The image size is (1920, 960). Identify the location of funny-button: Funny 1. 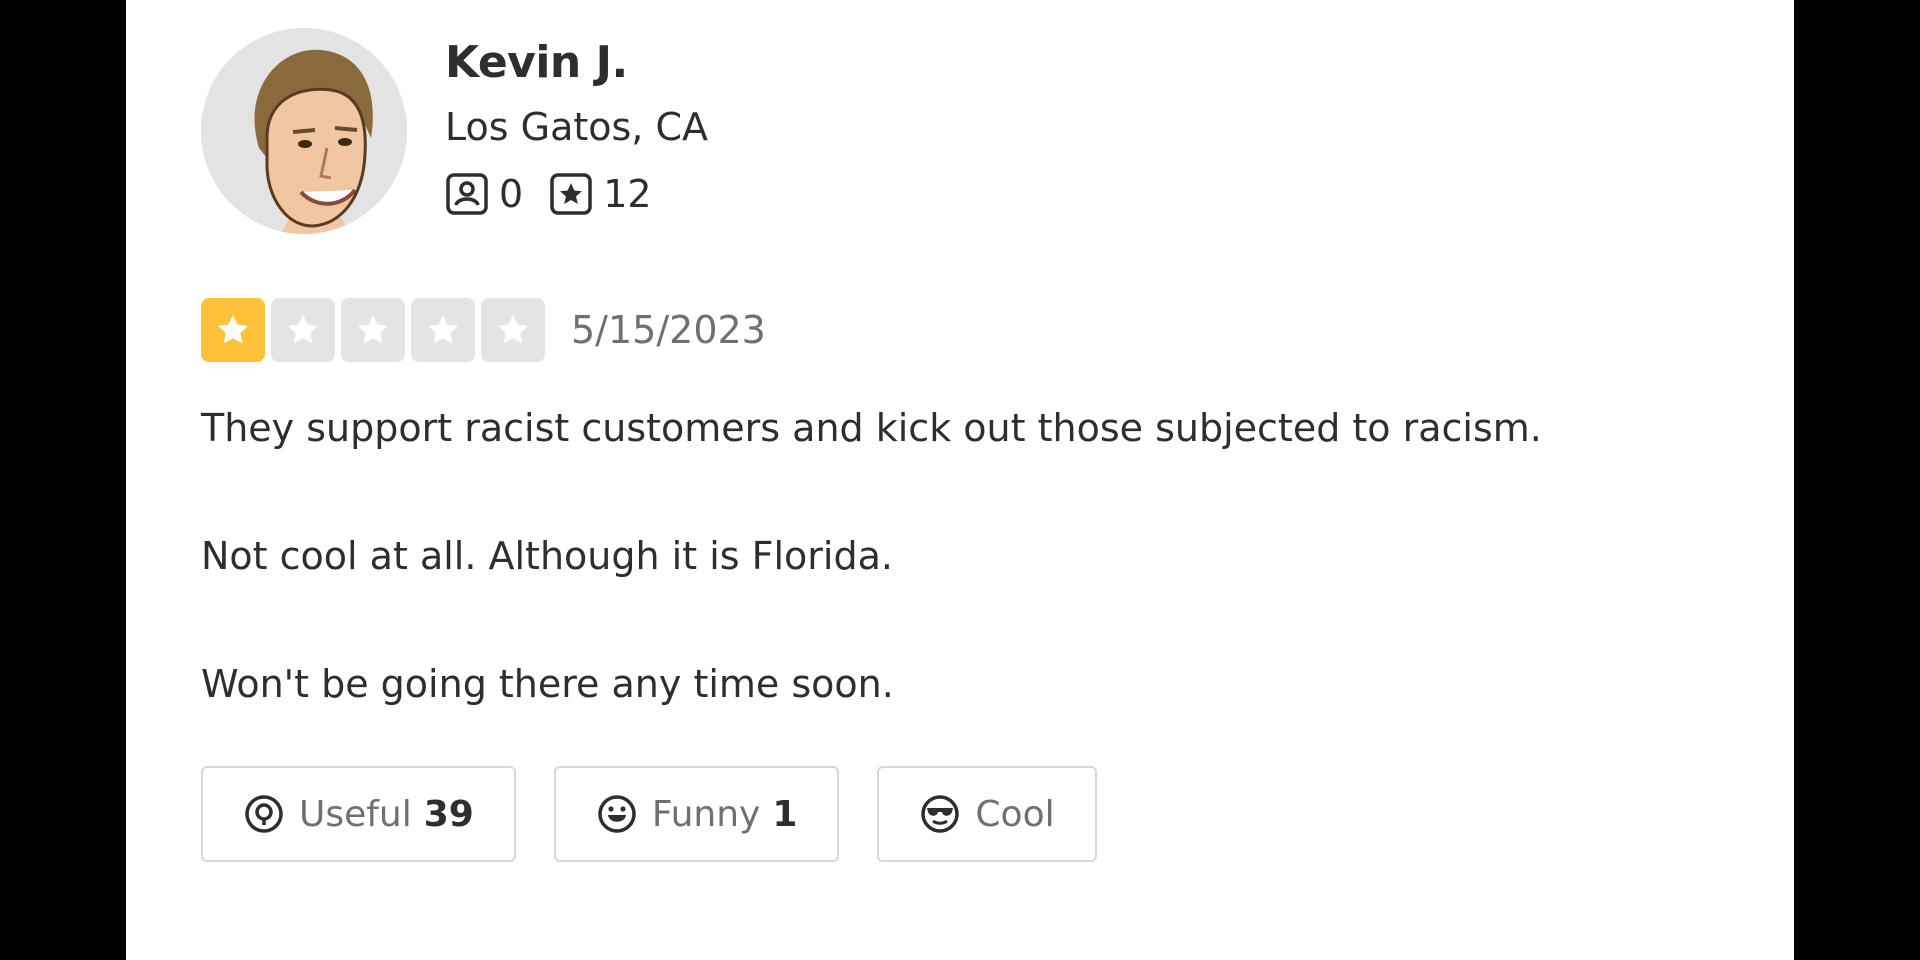
(696, 814).